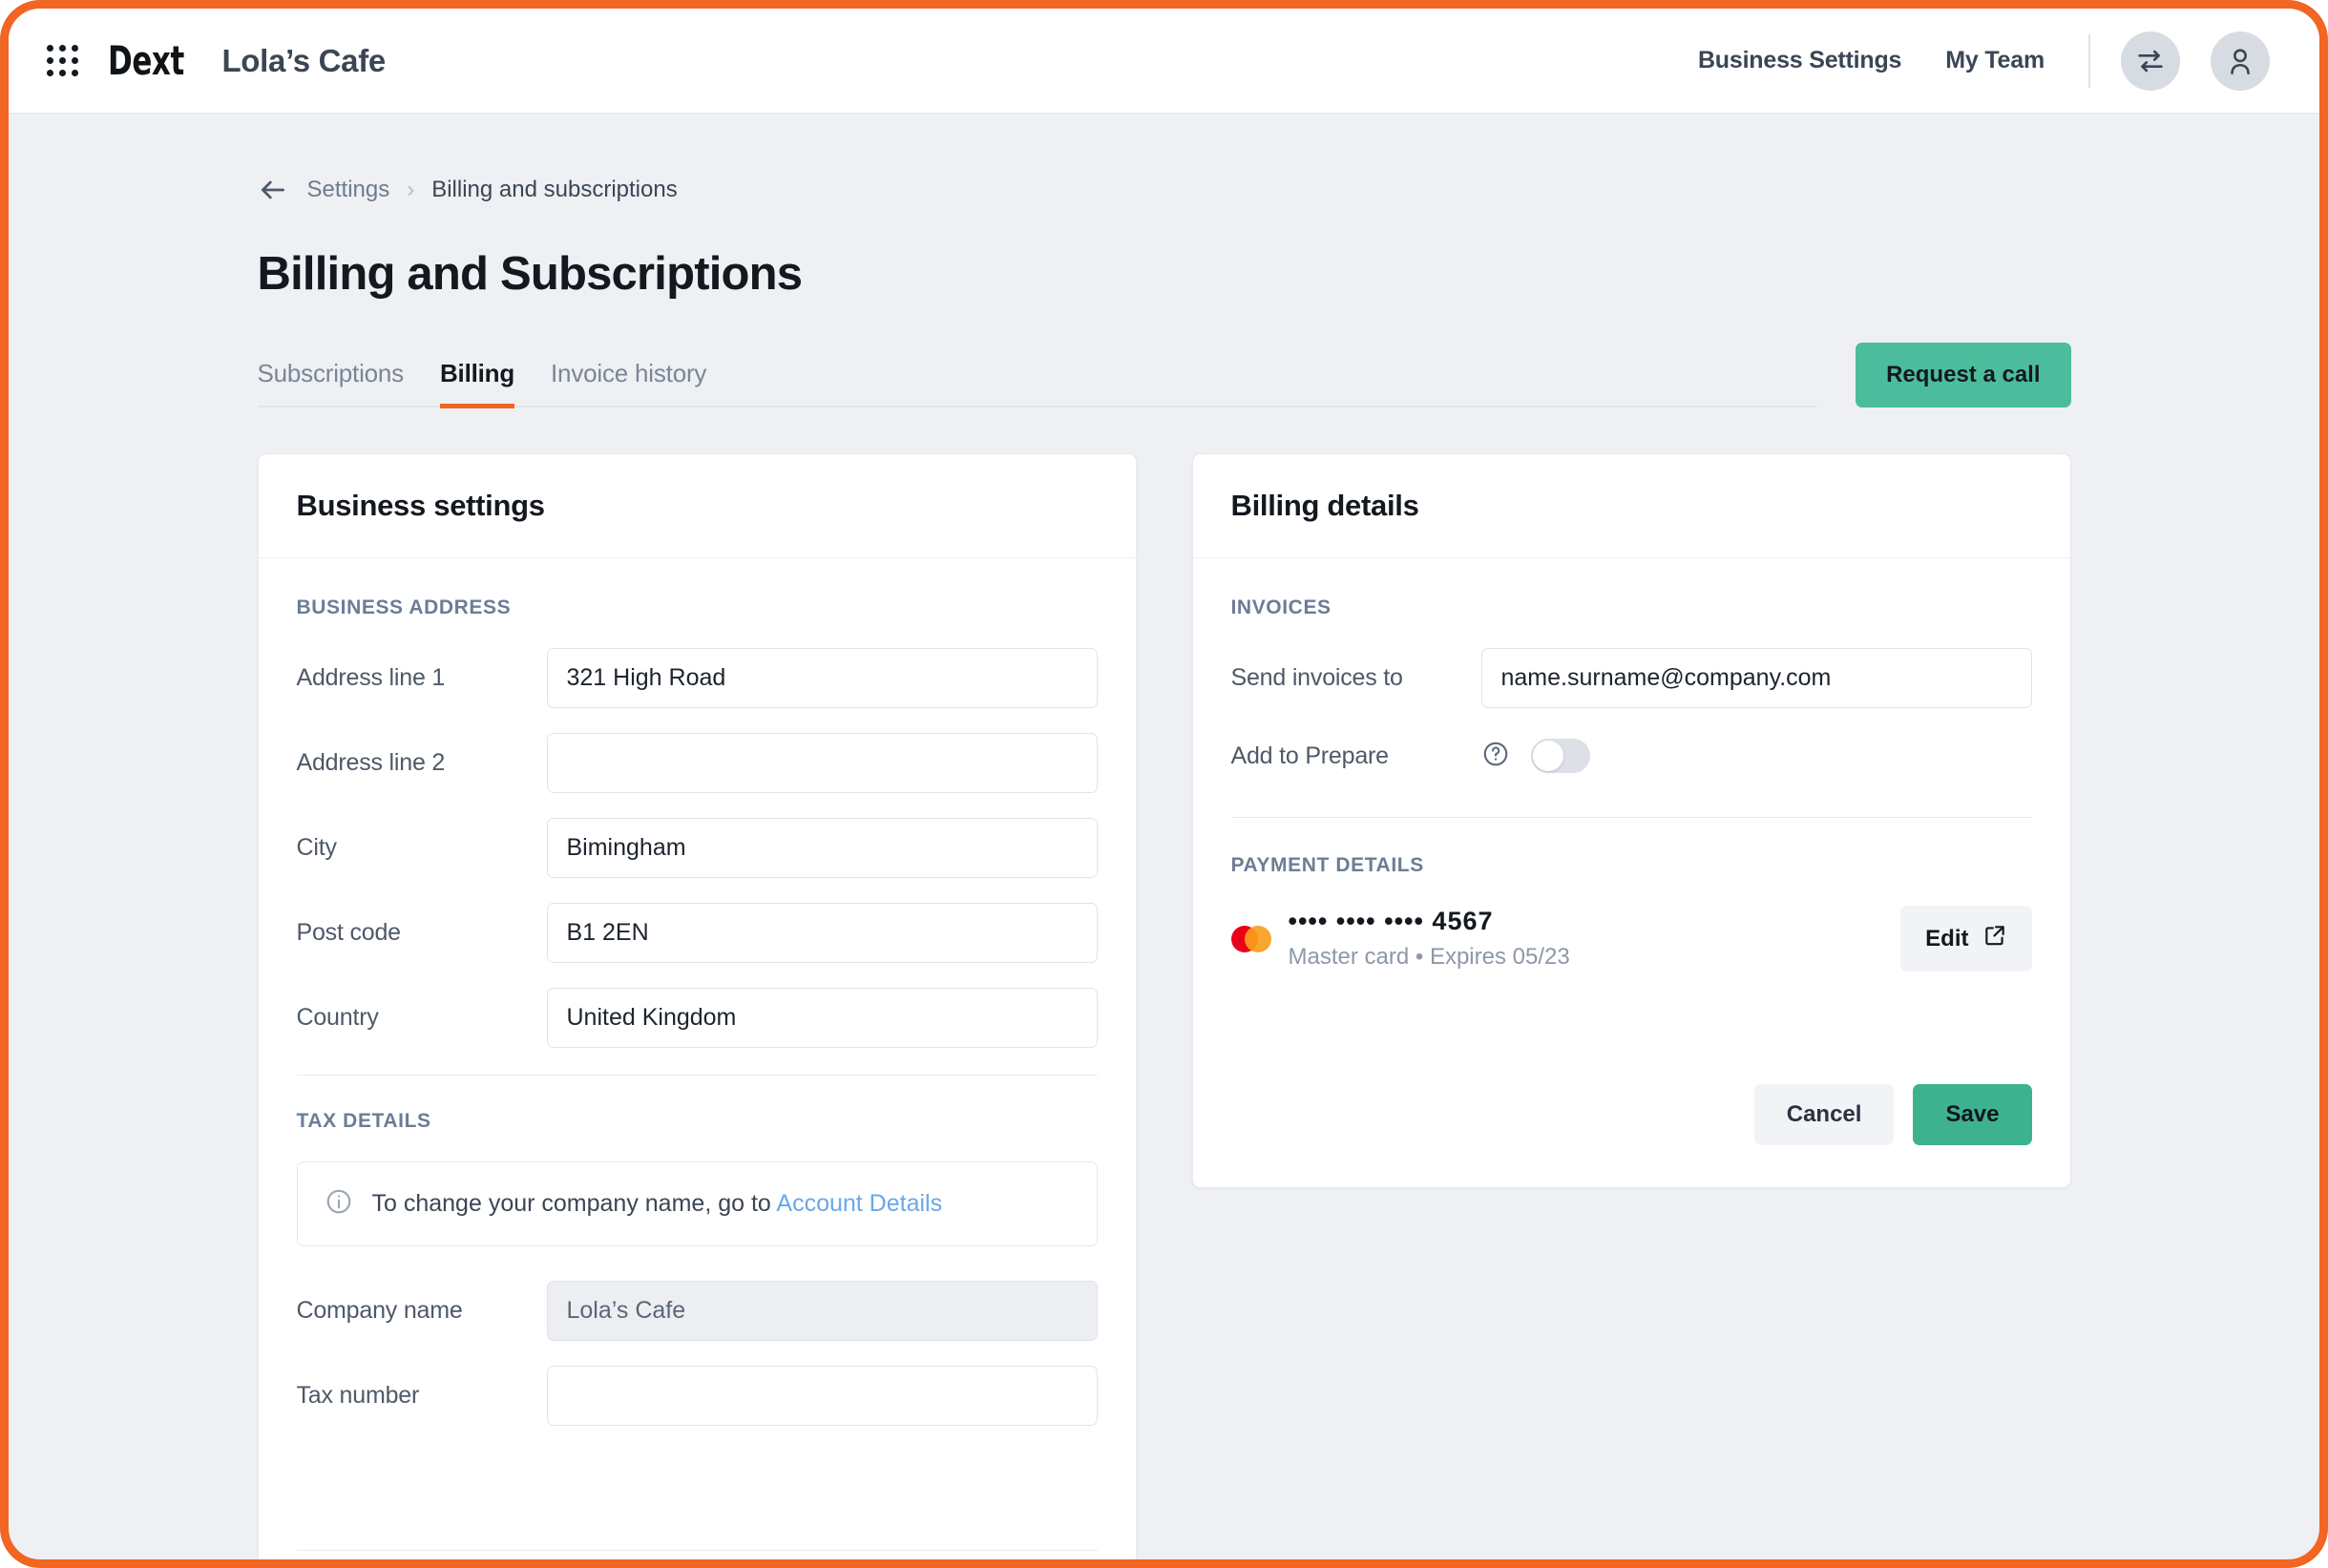 The image size is (2328, 1568). I want to click on breadcrumb: Settings › Billing and subscriptions, so click(1164, 190).